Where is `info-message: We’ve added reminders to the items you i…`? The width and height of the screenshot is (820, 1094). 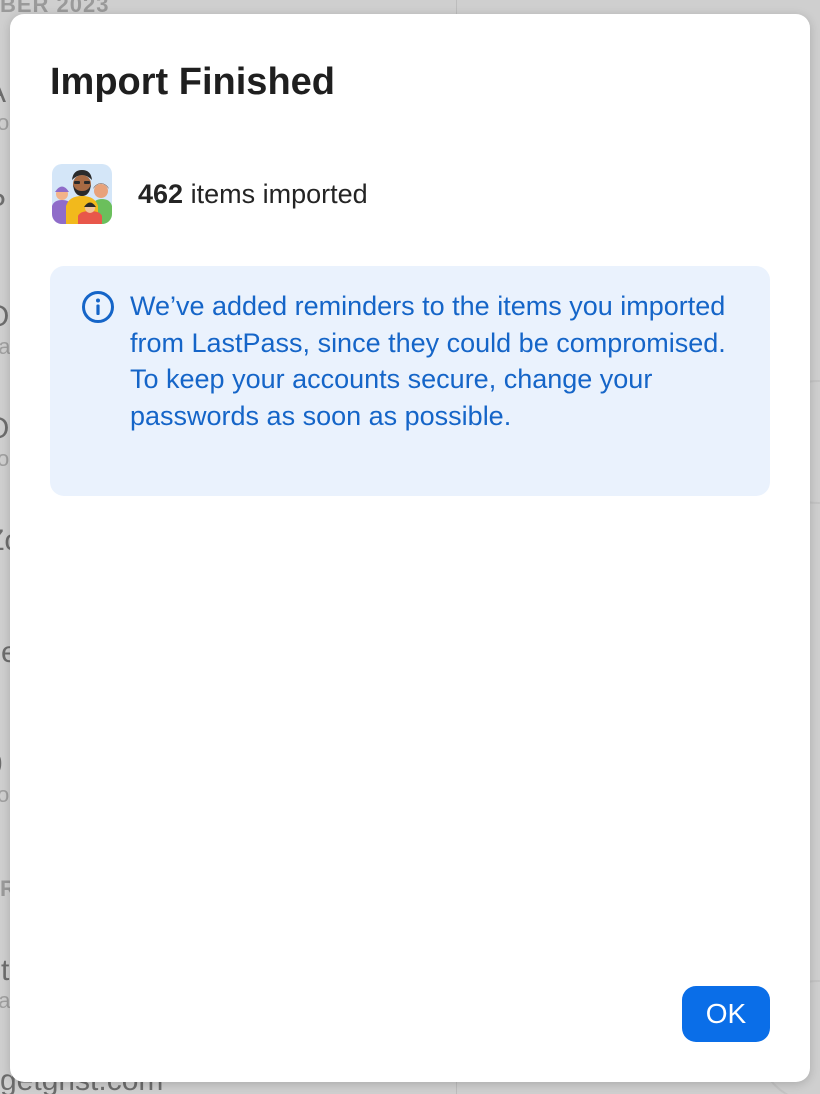 info-message: We’ve added reminders to the items you i… is located at coordinates (440, 361).